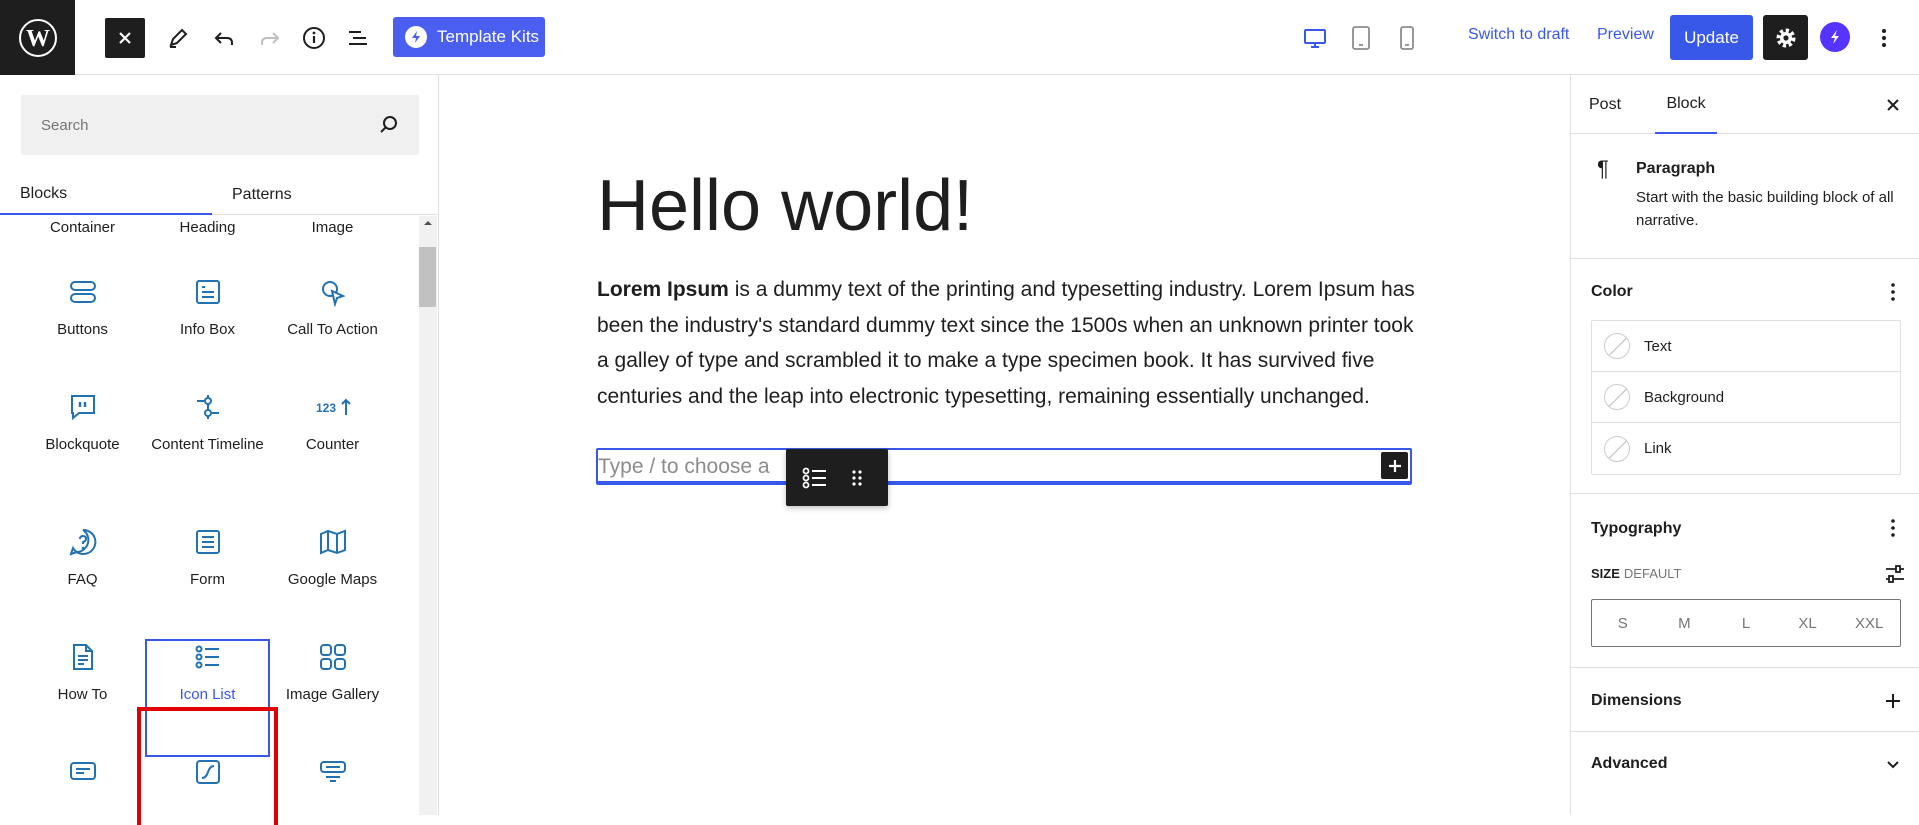 The image size is (1919, 825). Describe the element at coordinates (1315, 38) in the screenshot. I see `desktop-preview-icon` at that location.